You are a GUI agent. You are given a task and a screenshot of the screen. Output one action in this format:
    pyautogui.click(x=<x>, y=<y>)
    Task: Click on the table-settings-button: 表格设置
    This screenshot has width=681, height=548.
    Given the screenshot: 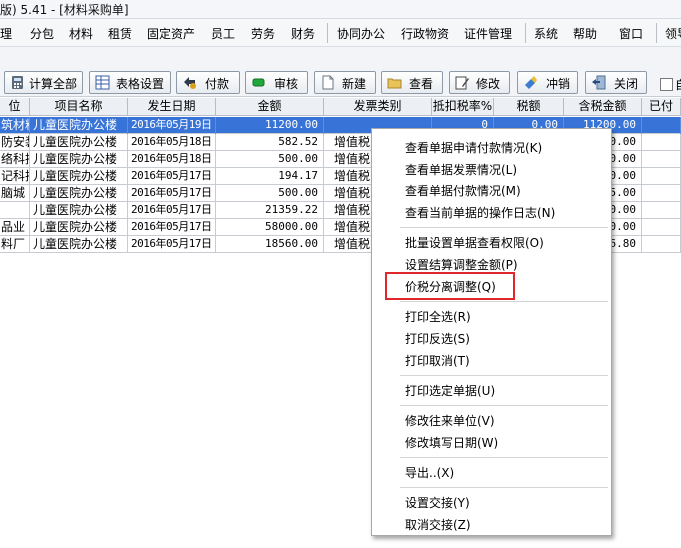 What is the action you would take?
    pyautogui.click(x=130, y=82)
    